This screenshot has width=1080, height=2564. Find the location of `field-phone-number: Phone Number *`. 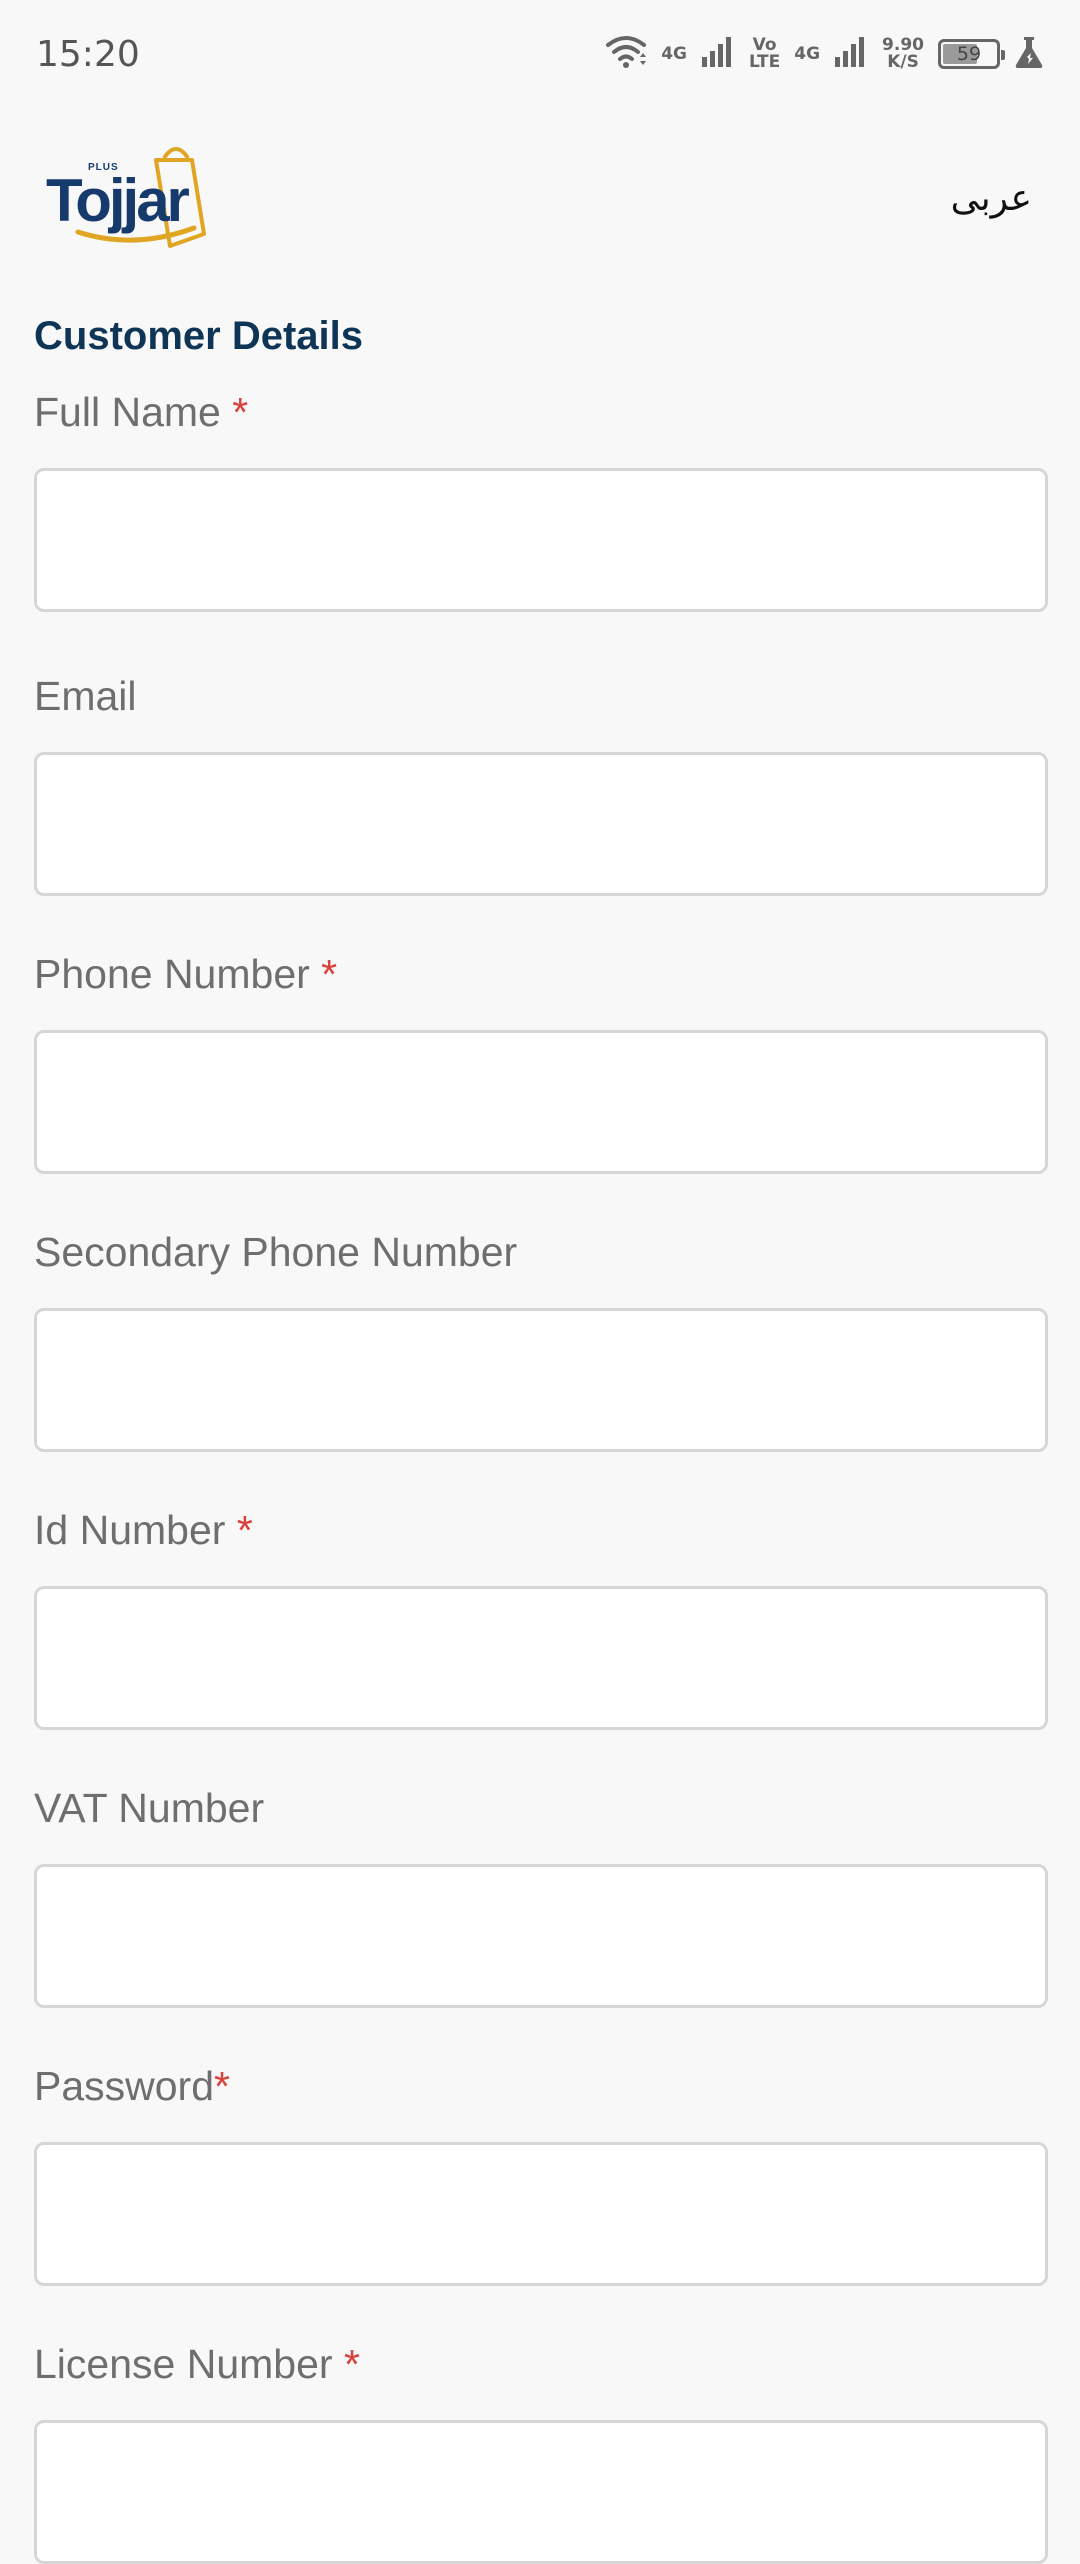

field-phone-number: Phone Number * is located at coordinates (541, 1058).